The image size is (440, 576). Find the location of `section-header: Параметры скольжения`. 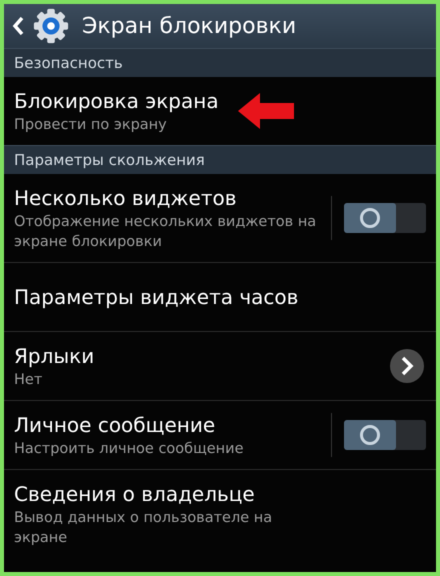

section-header: Параметры скольжения is located at coordinates (220, 159).